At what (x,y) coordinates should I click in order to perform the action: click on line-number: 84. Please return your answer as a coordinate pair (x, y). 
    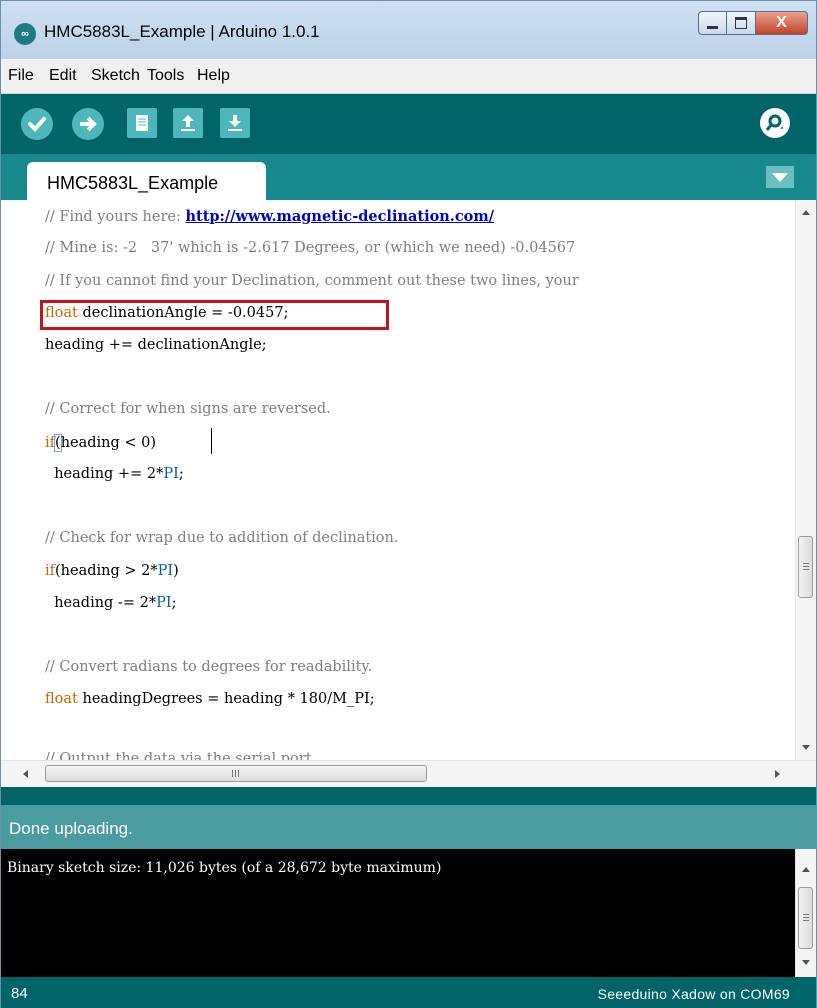
    Looking at the image, I should click on (19, 993).